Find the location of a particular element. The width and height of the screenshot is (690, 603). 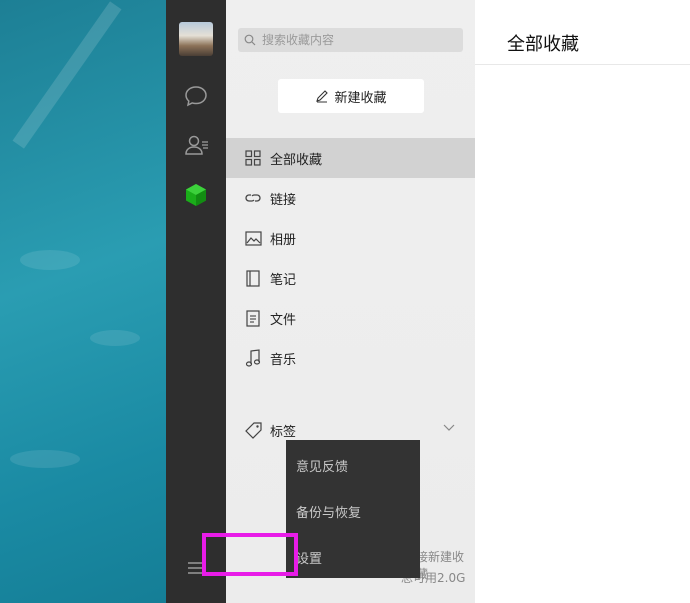

category-label: 链接 is located at coordinates (283, 200).